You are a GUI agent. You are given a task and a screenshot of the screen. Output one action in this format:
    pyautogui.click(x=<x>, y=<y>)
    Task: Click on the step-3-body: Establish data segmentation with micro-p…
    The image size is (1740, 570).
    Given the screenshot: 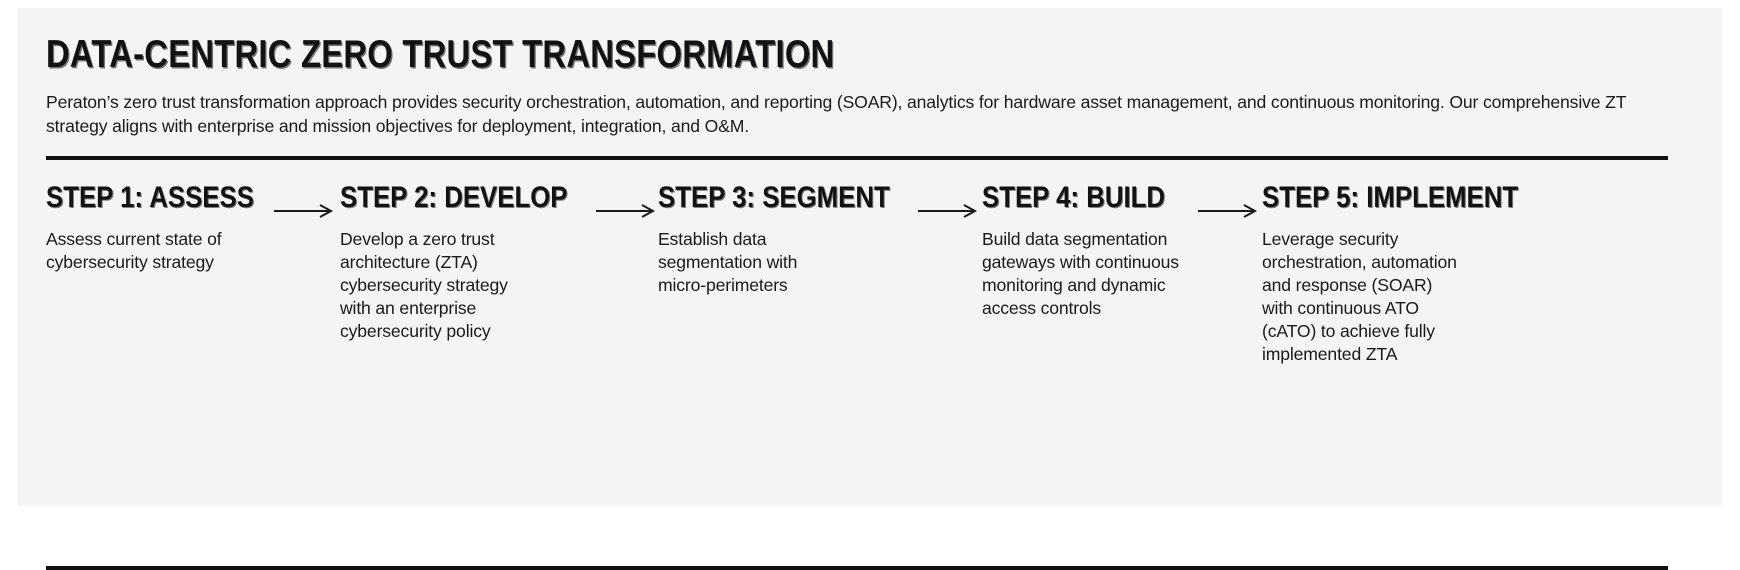 What is the action you would take?
    pyautogui.click(x=728, y=261)
    